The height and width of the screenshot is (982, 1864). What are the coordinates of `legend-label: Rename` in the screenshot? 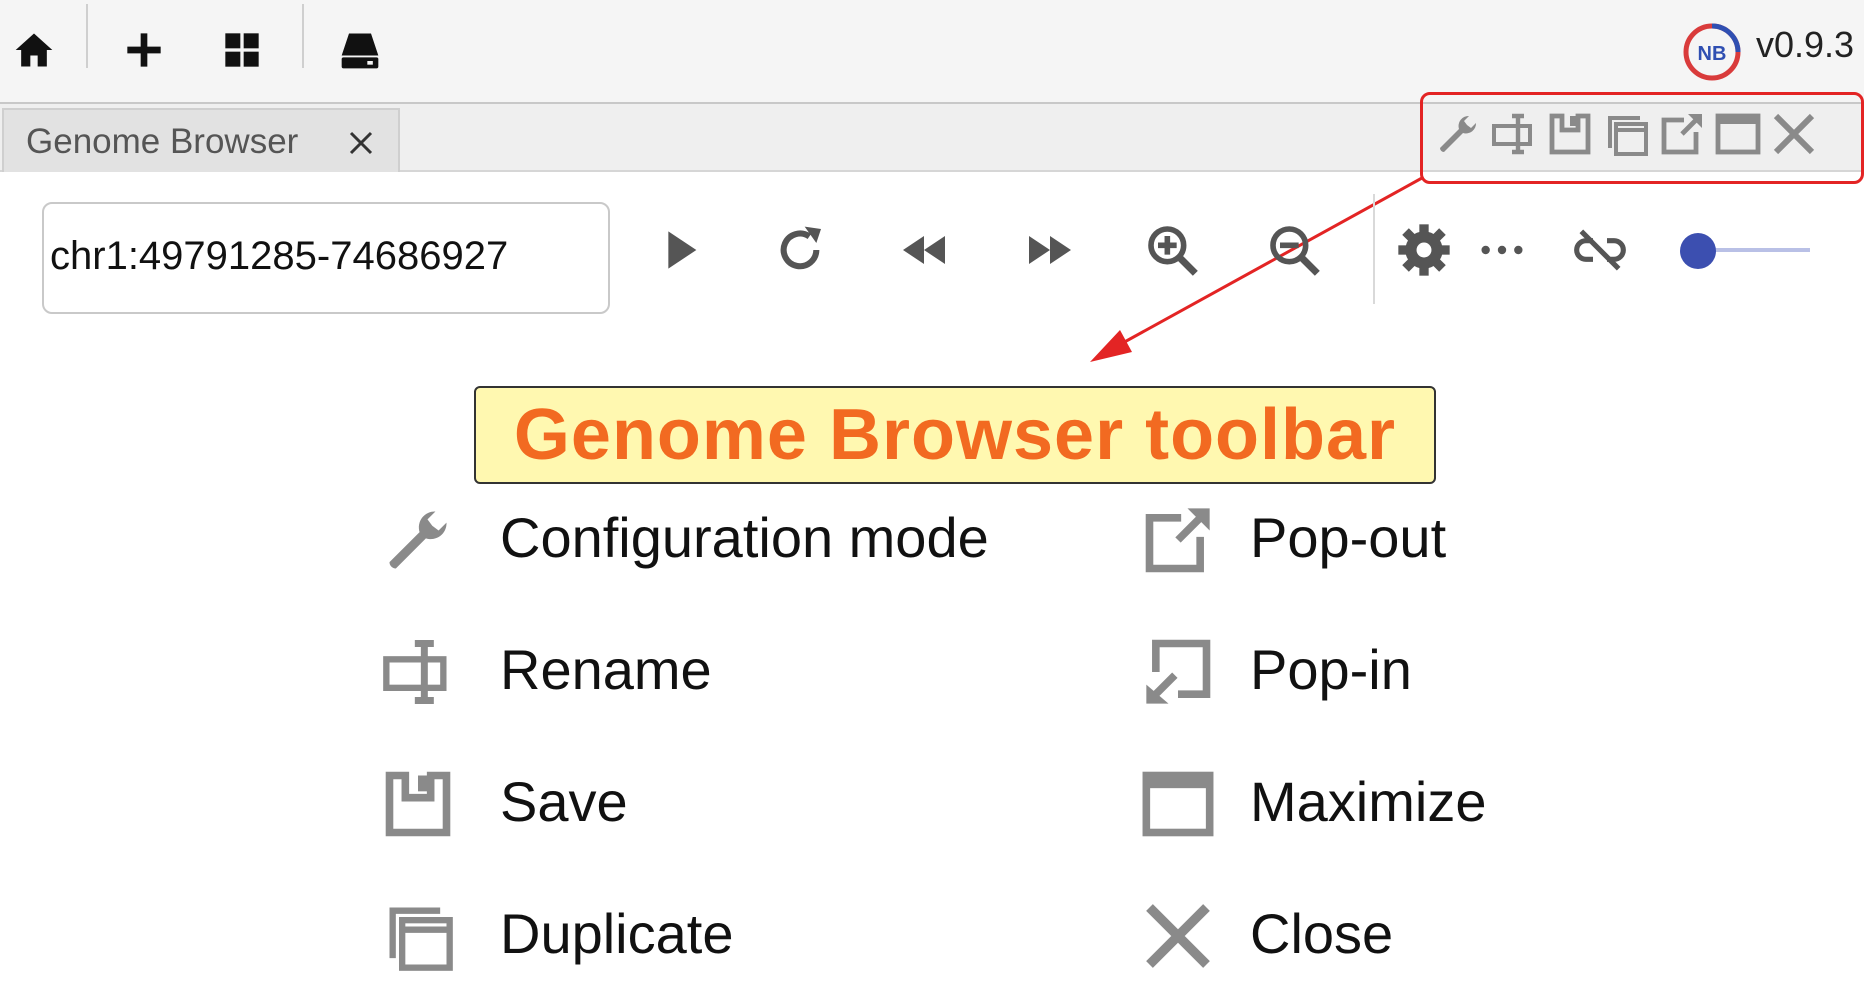 It's located at (606, 669).